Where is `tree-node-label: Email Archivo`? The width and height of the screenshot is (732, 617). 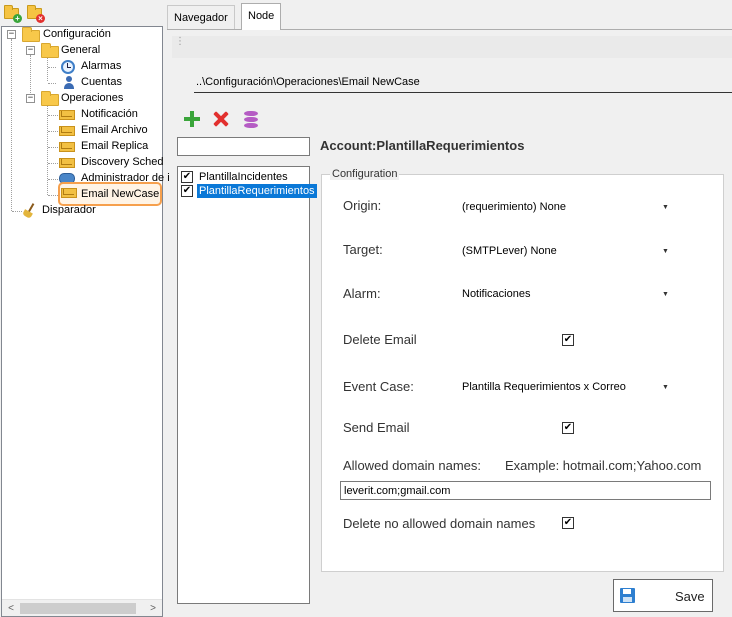
tree-node-label: Email Archivo is located at coordinates (114, 130).